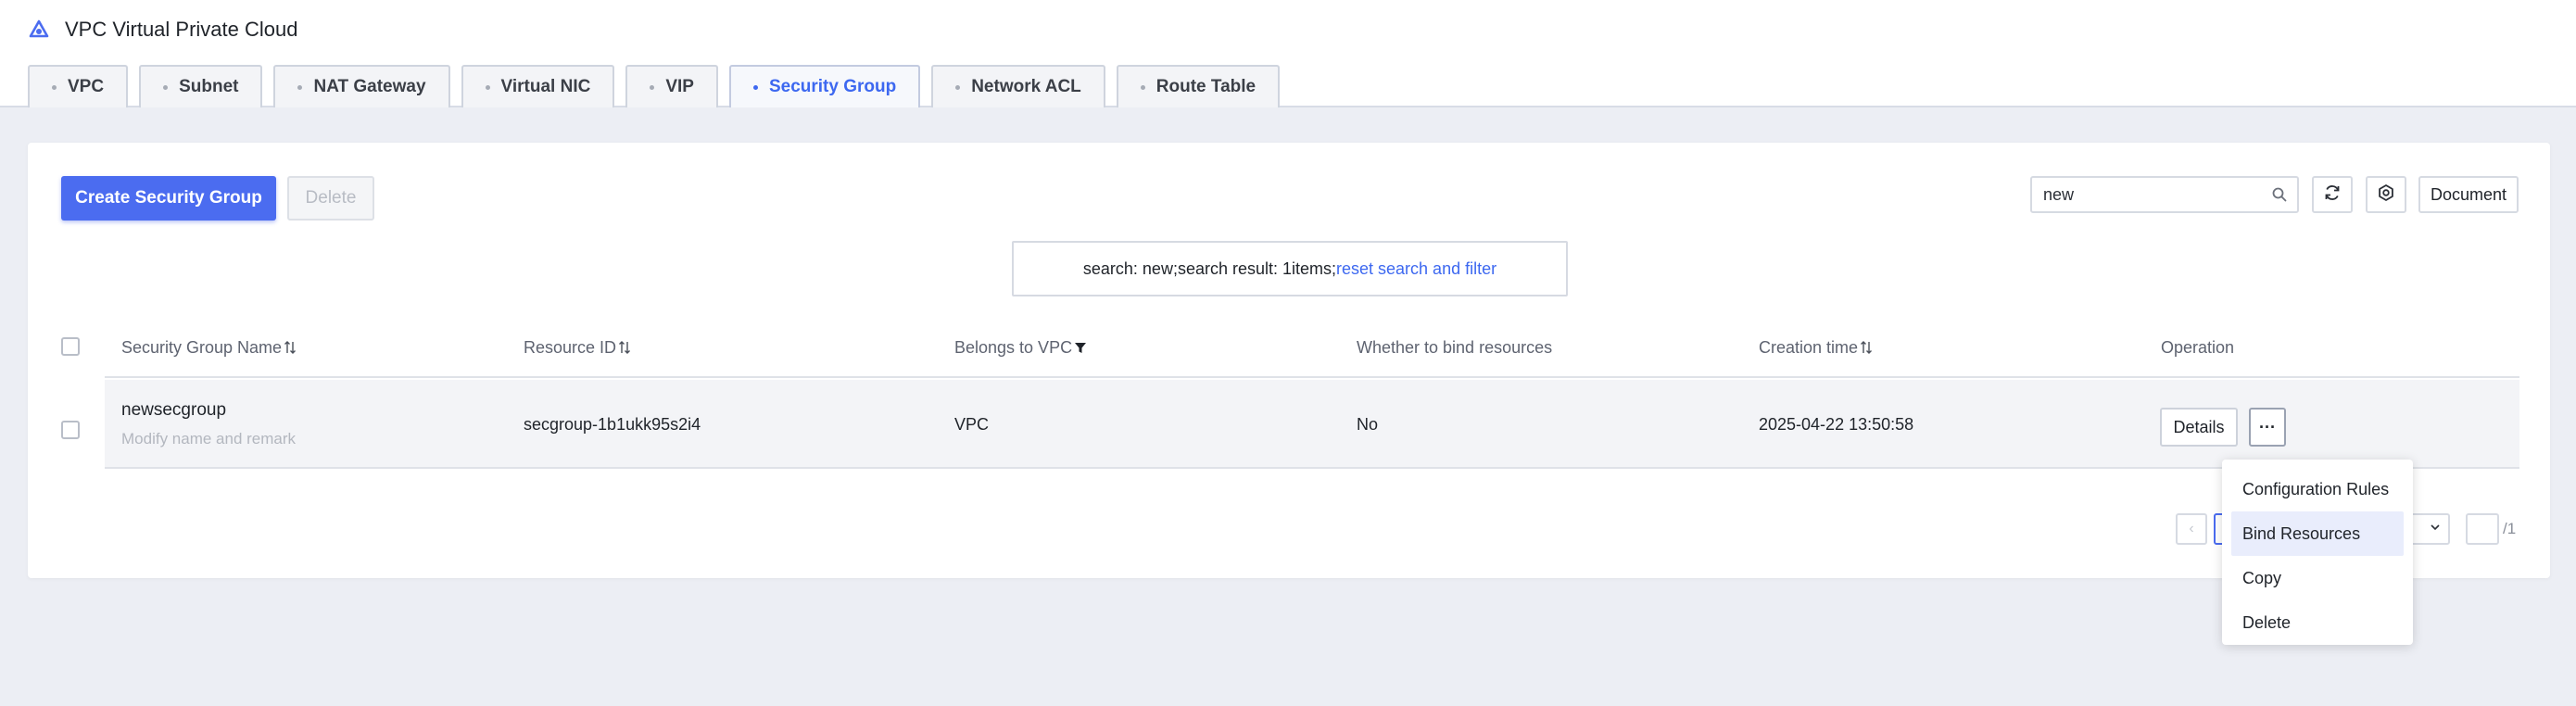  I want to click on cloud-logo-icon, so click(39, 30).